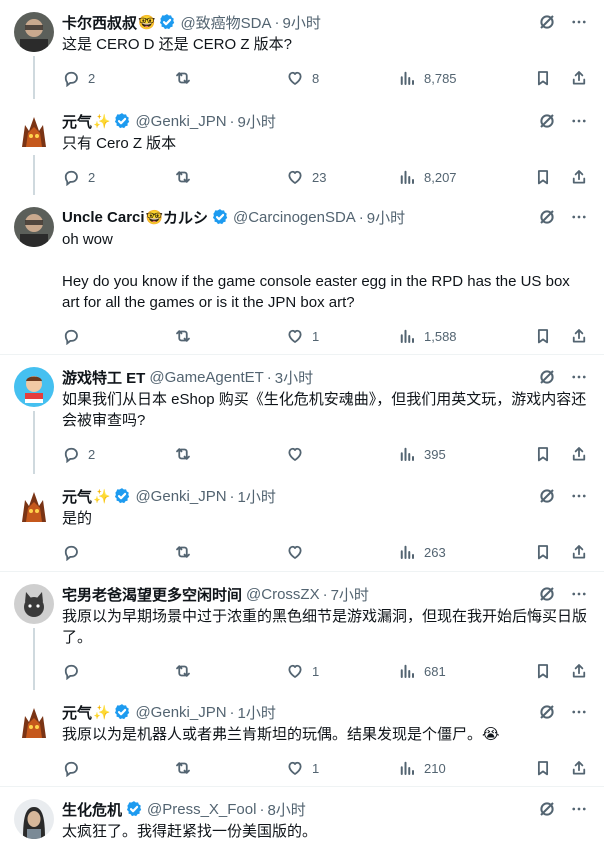 The image size is (604, 847). Describe the element at coordinates (350, 594) in the screenshot. I see `timestamp: 7小时` at that location.